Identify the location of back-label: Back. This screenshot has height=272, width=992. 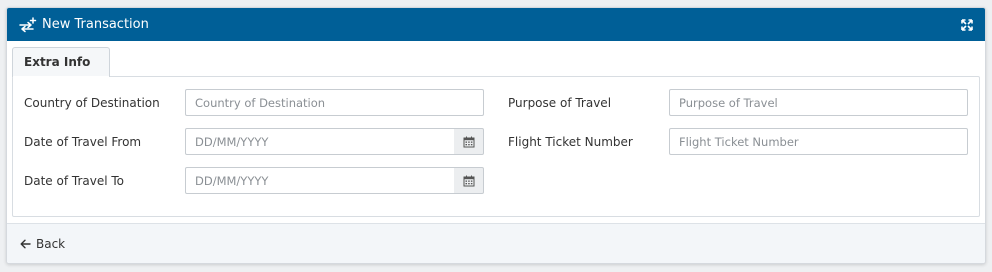
(51, 243).